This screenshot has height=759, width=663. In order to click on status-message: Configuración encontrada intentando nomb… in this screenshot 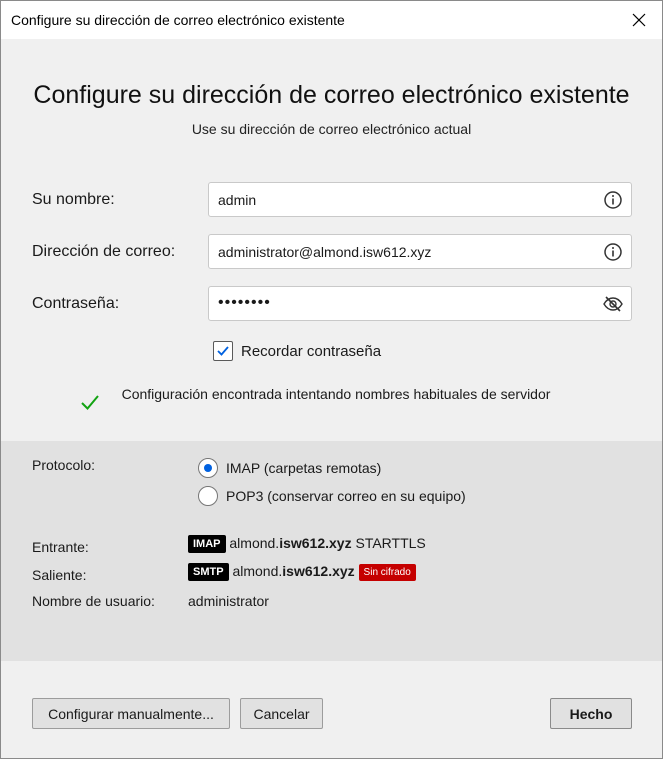, I will do `click(336, 394)`.